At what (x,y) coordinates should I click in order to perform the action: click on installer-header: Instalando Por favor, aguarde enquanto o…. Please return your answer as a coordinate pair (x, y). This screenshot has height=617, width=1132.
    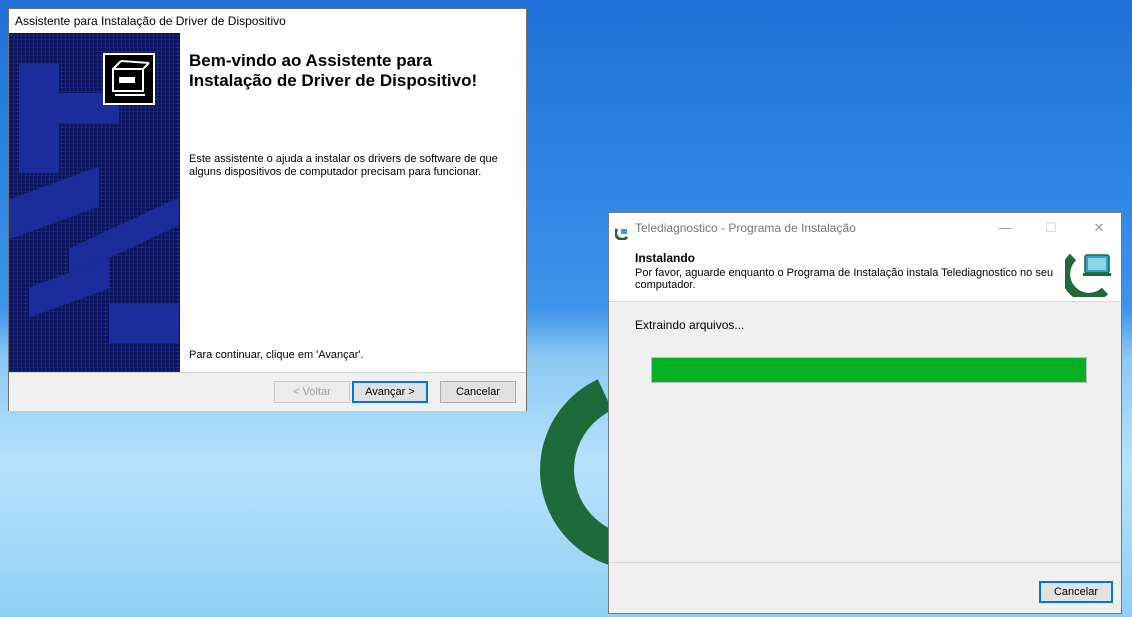
    Looking at the image, I should click on (865, 272).